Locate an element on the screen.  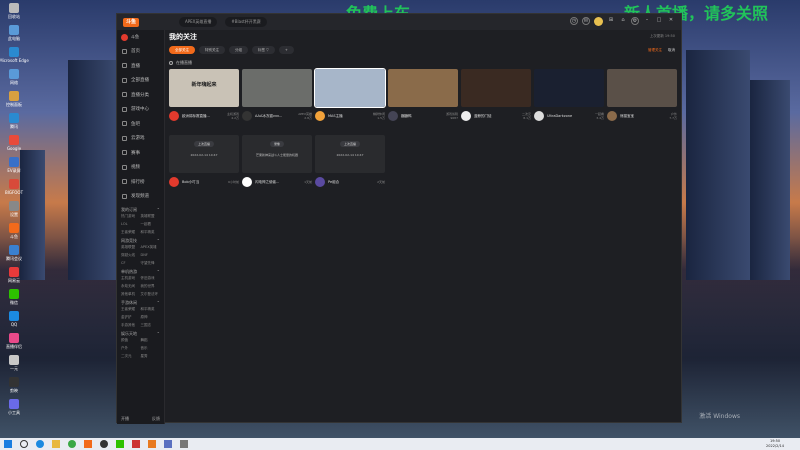
message-icon: ✉ is located at coordinates (586, 21).